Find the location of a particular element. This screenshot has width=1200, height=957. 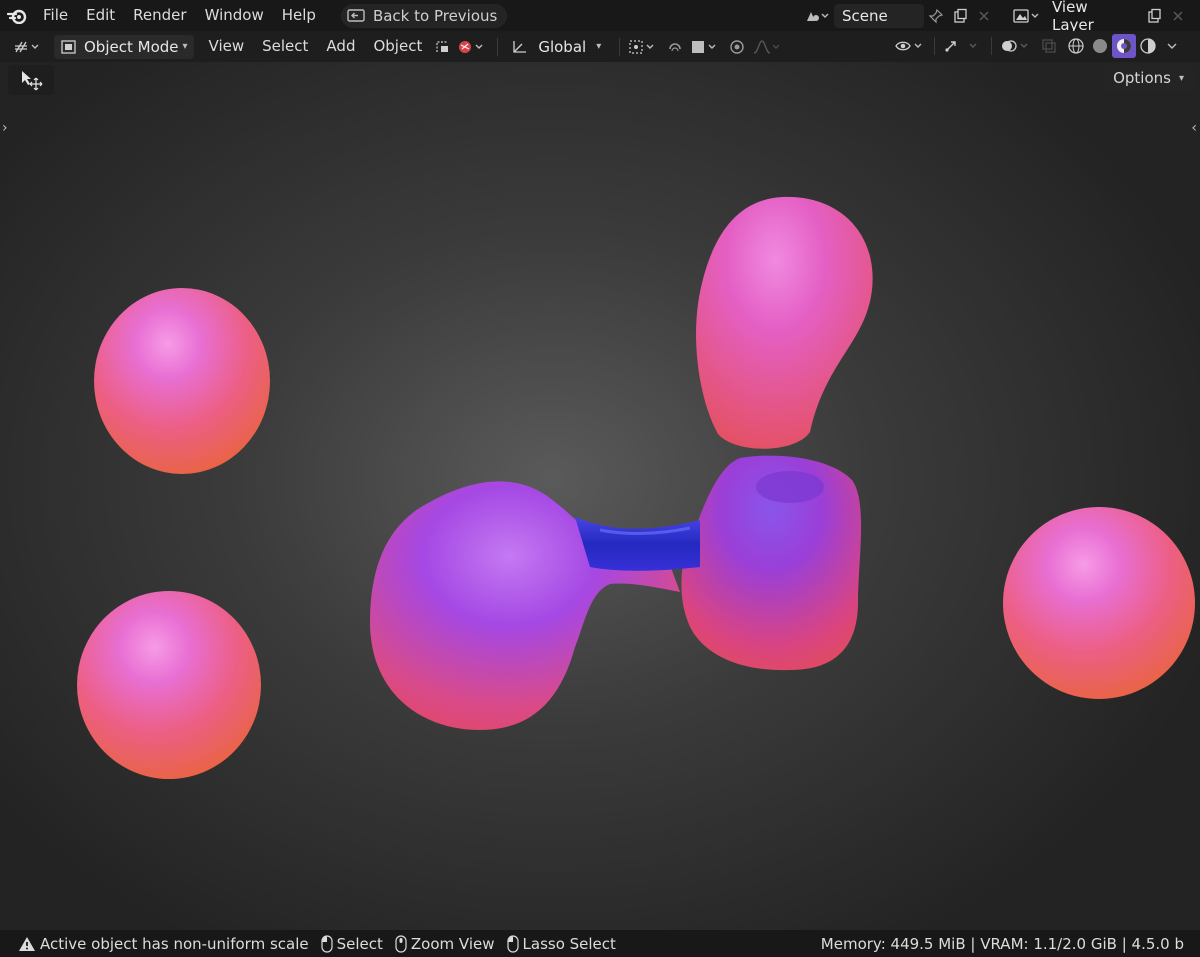

menu-help: Help is located at coordinates (299, 15).